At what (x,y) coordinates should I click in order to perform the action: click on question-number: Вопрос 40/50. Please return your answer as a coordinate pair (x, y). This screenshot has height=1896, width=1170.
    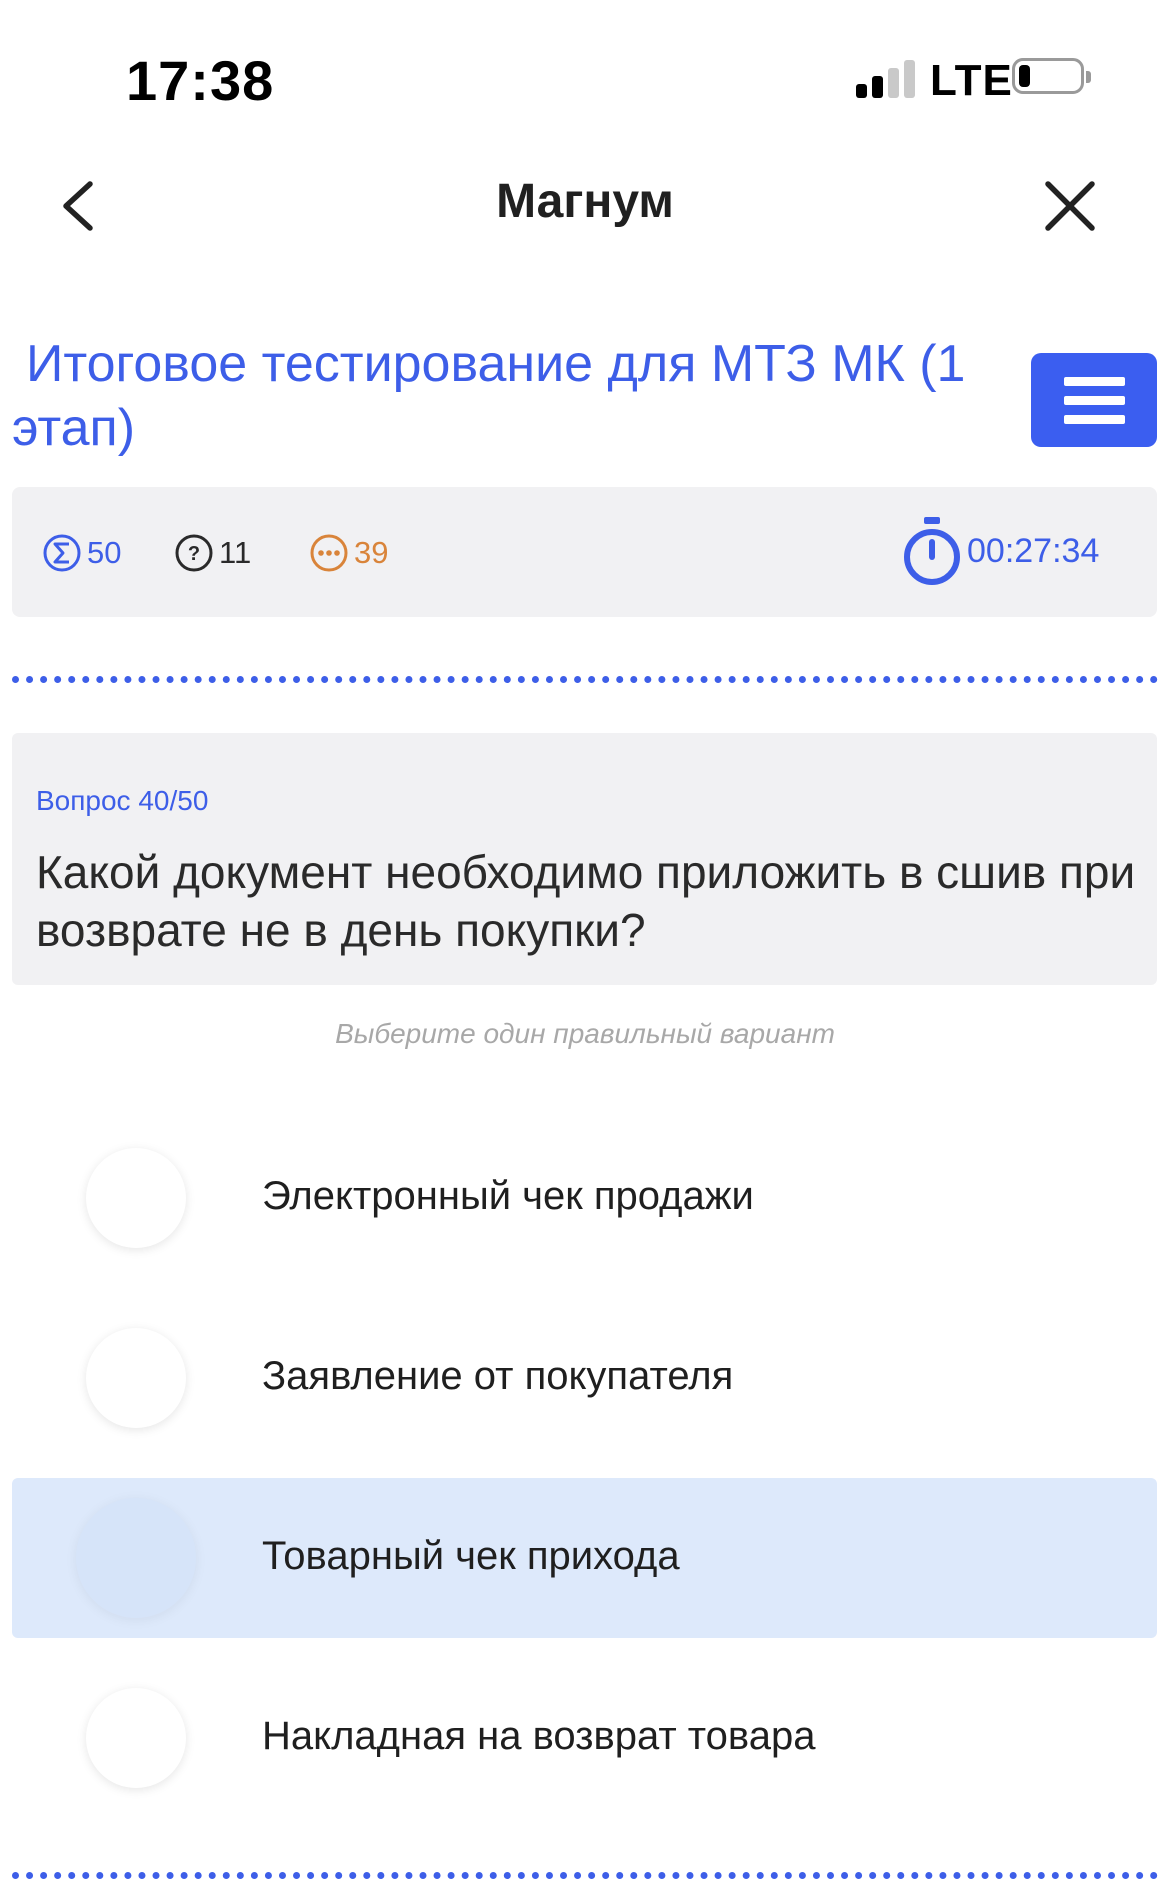
    Looking at the image, I should click on (122, 800).